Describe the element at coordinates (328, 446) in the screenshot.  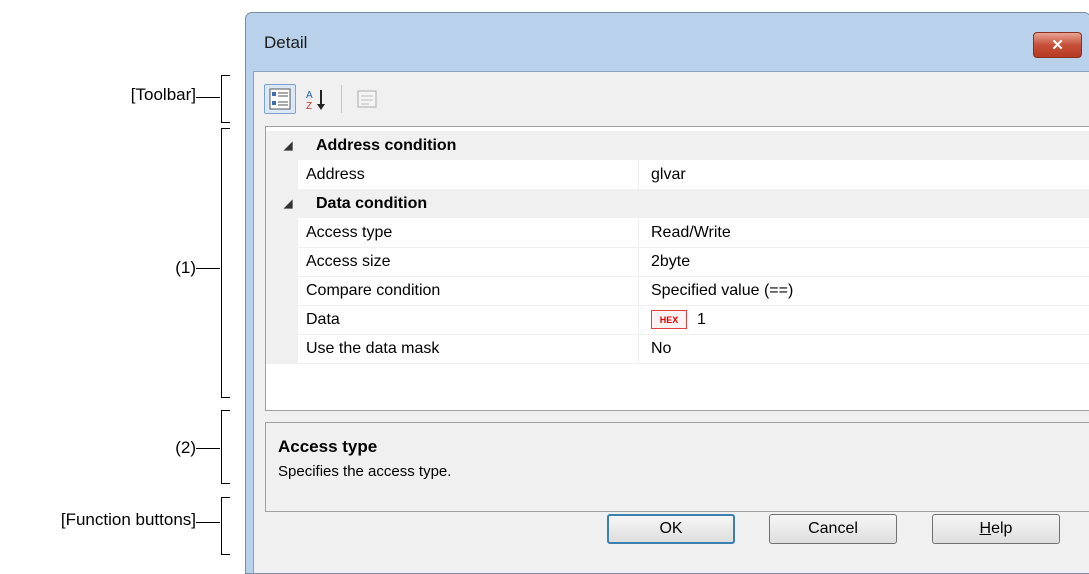
I see `description-title: Access type` at that location.